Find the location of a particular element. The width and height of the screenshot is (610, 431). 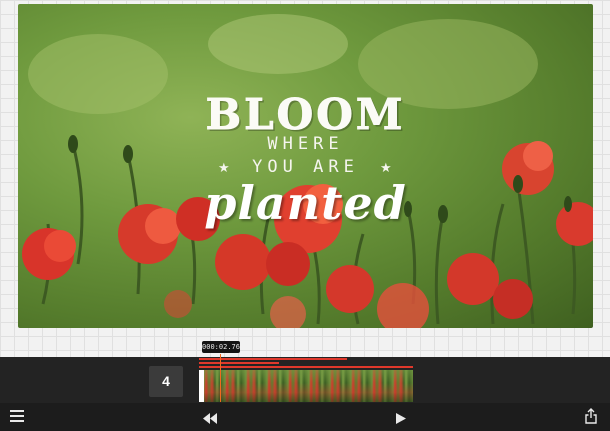

title-planted: planted is located at coordinates (305, 203).